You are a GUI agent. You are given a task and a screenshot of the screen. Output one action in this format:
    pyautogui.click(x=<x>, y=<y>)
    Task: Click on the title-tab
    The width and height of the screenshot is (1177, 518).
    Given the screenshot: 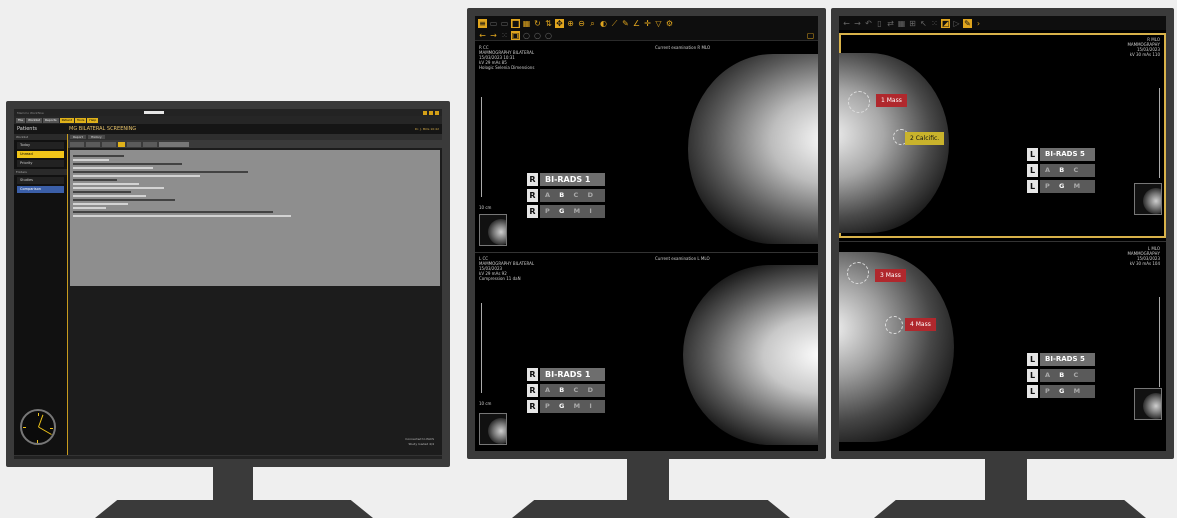 What is the action you would take?
    pyautogui.click(x=153, y=112)
    